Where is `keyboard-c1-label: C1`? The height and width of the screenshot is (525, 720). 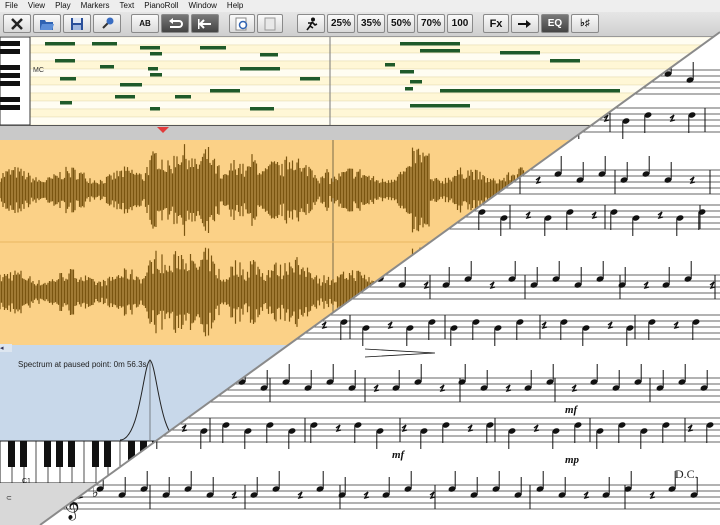 keyboard-c1-label: C1 is located at coordinates (26, 481).